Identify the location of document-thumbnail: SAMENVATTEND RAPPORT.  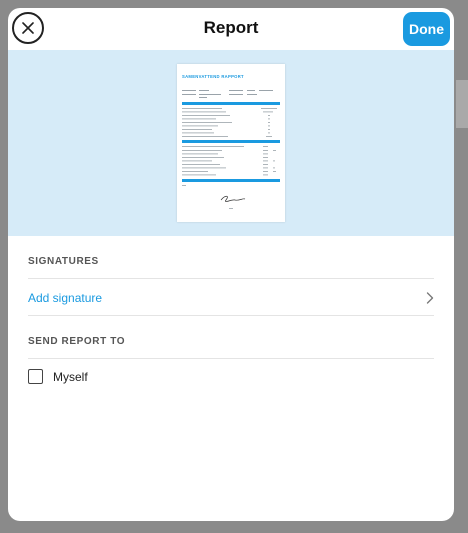
(231, 143).